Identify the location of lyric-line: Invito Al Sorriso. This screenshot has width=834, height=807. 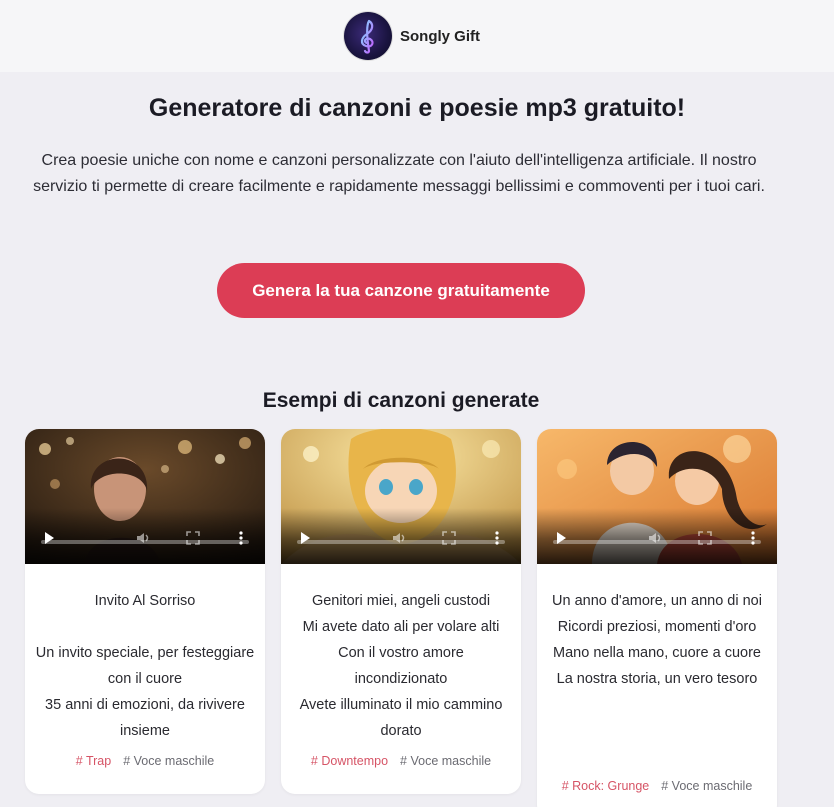
(145, 601).